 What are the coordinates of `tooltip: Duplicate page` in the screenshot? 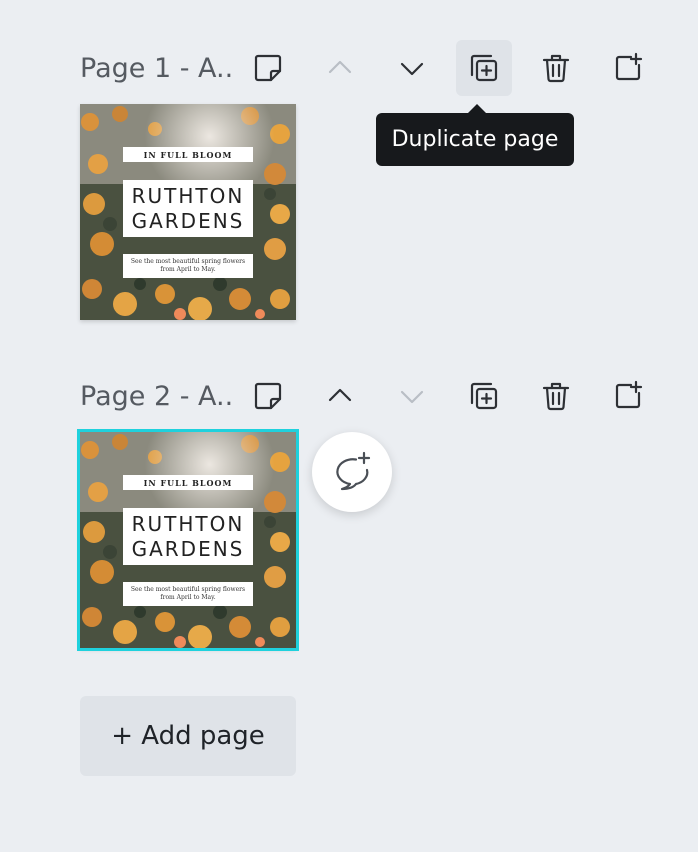 It's located at (475, 139).